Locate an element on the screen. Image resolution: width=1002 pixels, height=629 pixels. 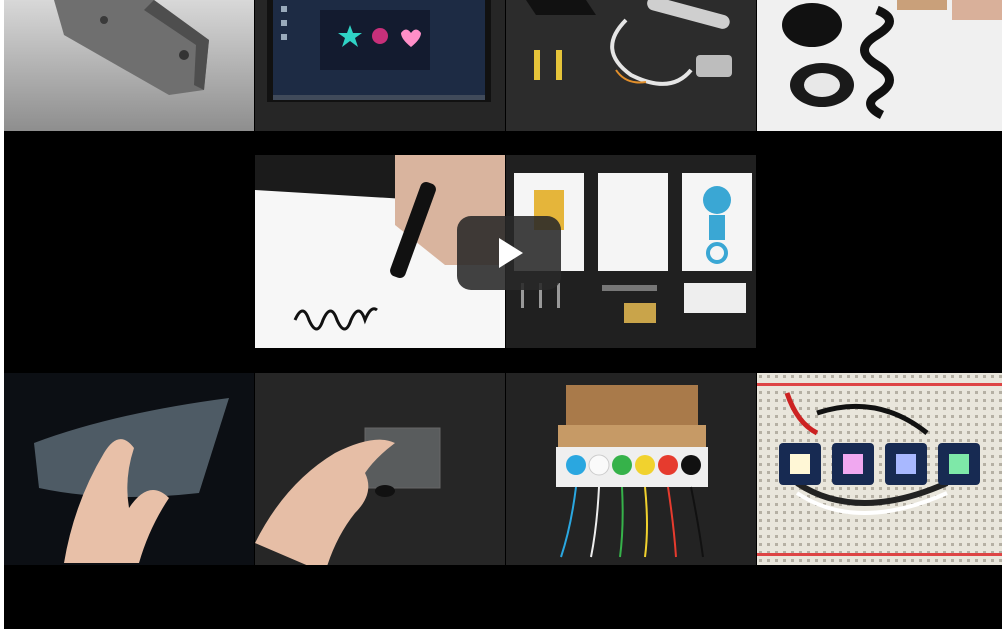
metal-bracket-icon is located at coordinates (129, 65).